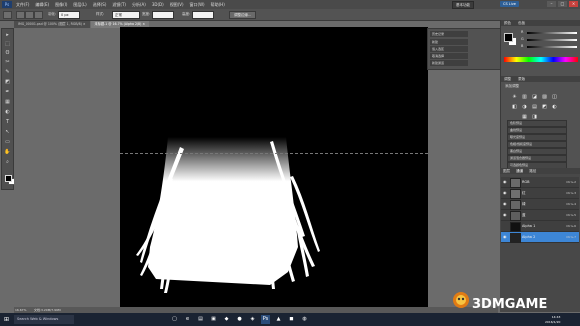 Image resolution: width=580 pixels, height=326 pixels. Describe the element at coordinates (524, 97) in the screenshot. I see `levels-icon: ▥` at that location.